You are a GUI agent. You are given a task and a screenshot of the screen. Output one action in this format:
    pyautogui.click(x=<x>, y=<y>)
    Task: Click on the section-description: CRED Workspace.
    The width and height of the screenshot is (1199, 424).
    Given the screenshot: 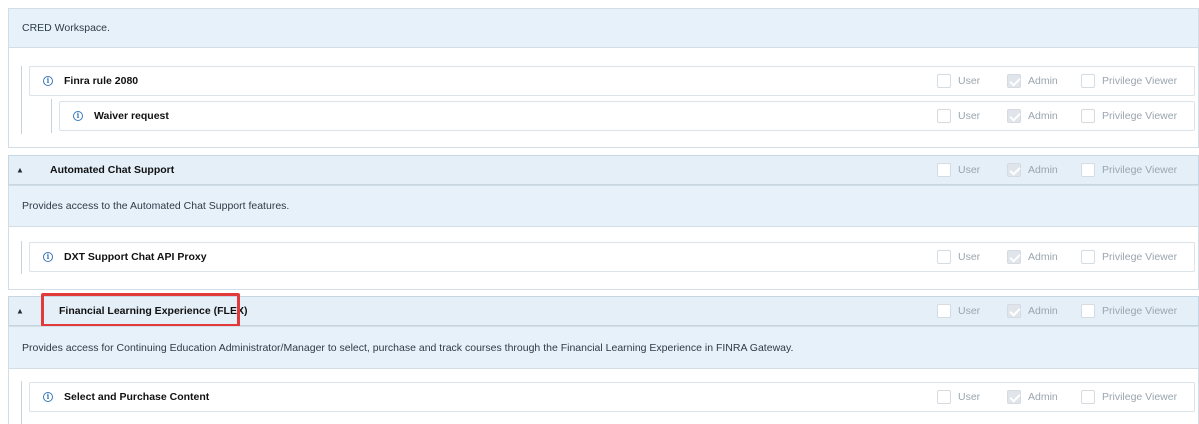 What is the action you would take?
    pyautogui.click(x=603, y=28)
    